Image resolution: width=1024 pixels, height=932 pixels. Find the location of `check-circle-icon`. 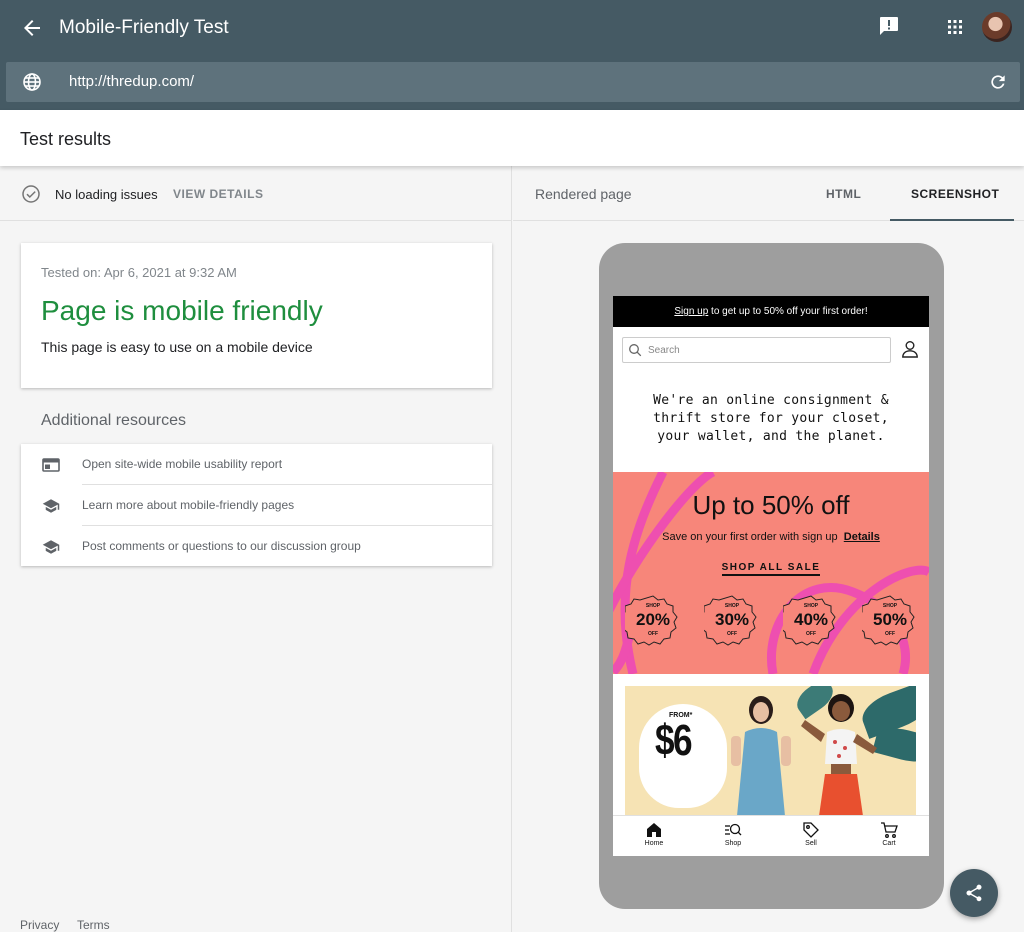

check-circle-icon is located at coordinates (31, 194).